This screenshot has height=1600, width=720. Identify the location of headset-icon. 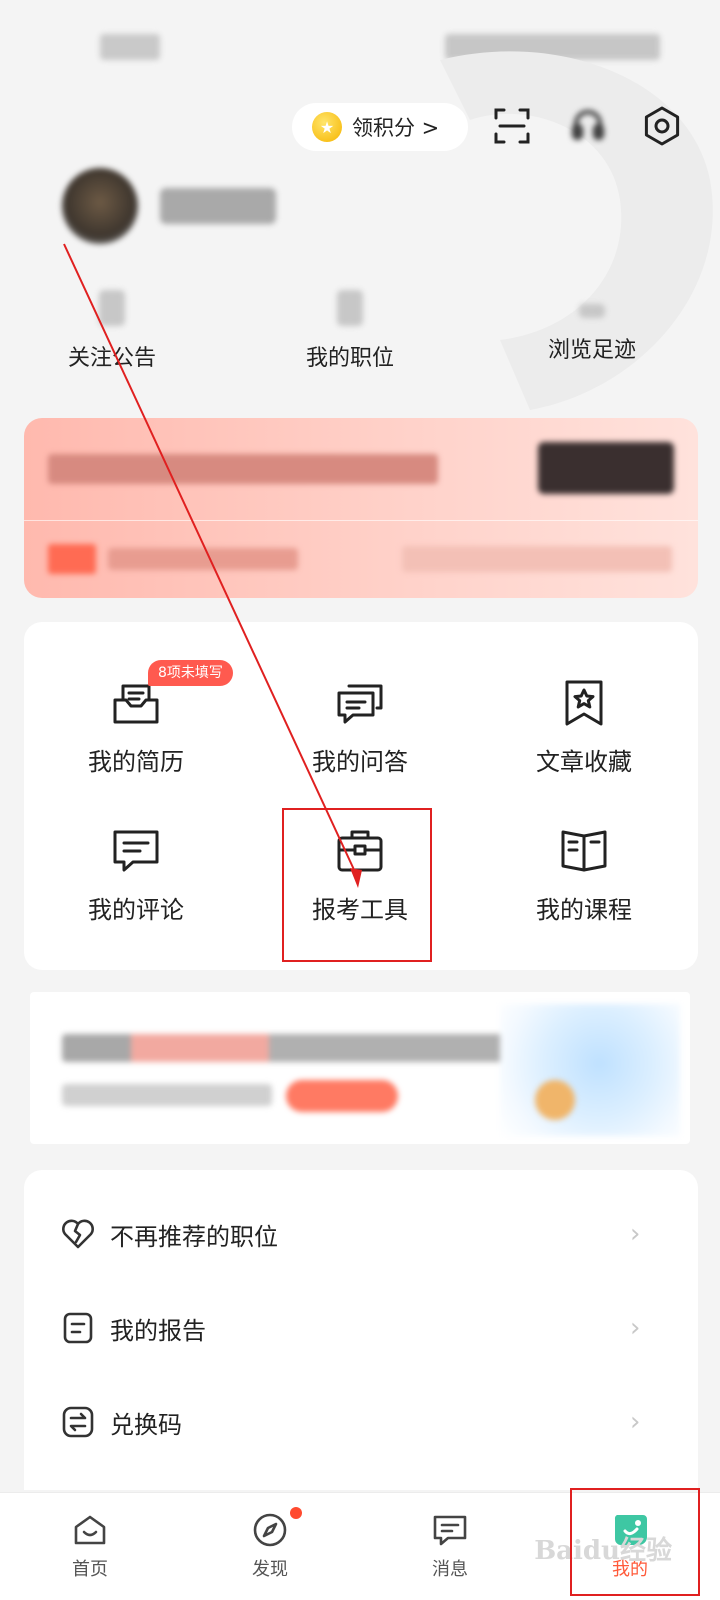
(588, 126).